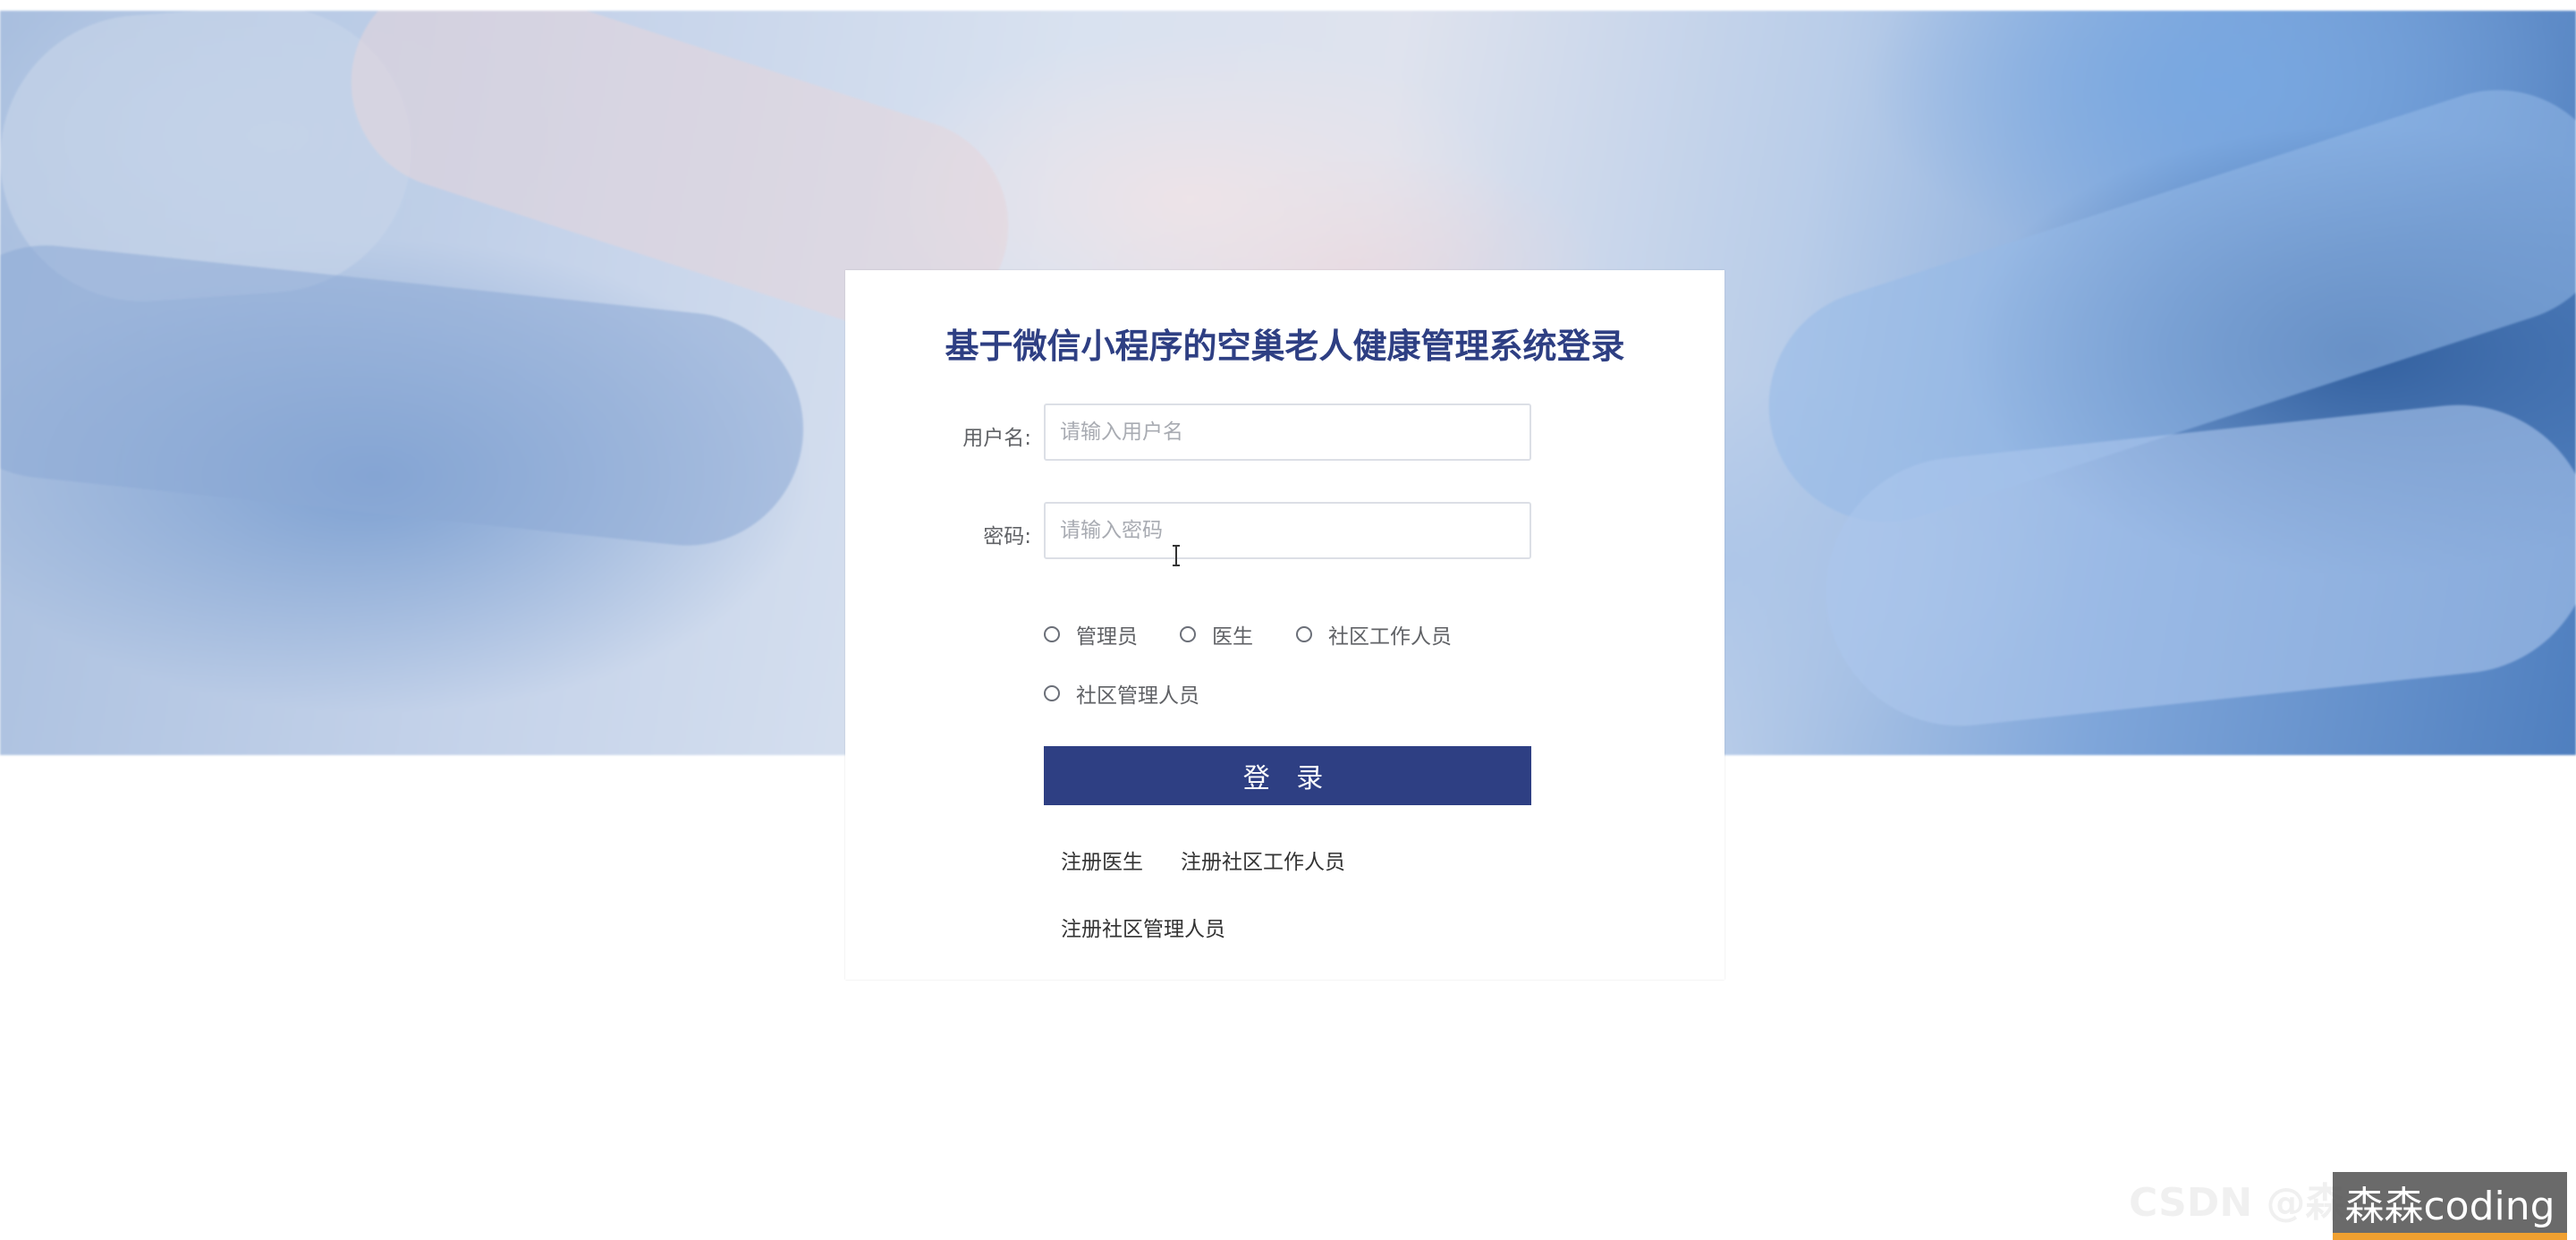 The width and height of the screenshot is (2576, 1240). What do you see at coordinates (1107, 637) in the screenshot?
I see `role-label: 管理员` at bounding box center [1107, 637].